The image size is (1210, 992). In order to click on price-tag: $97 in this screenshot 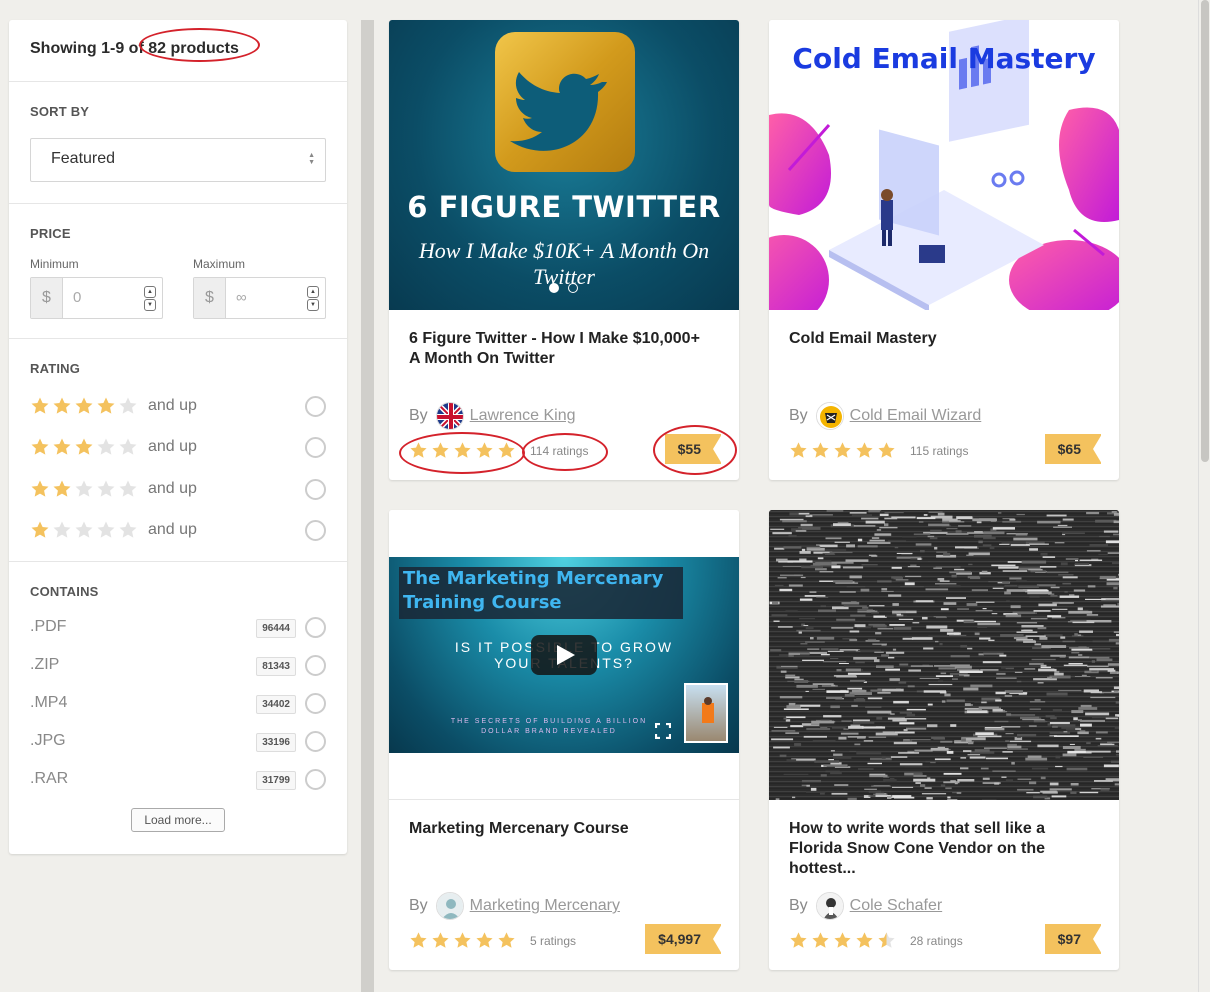, I will do `click(1073, 939)`.